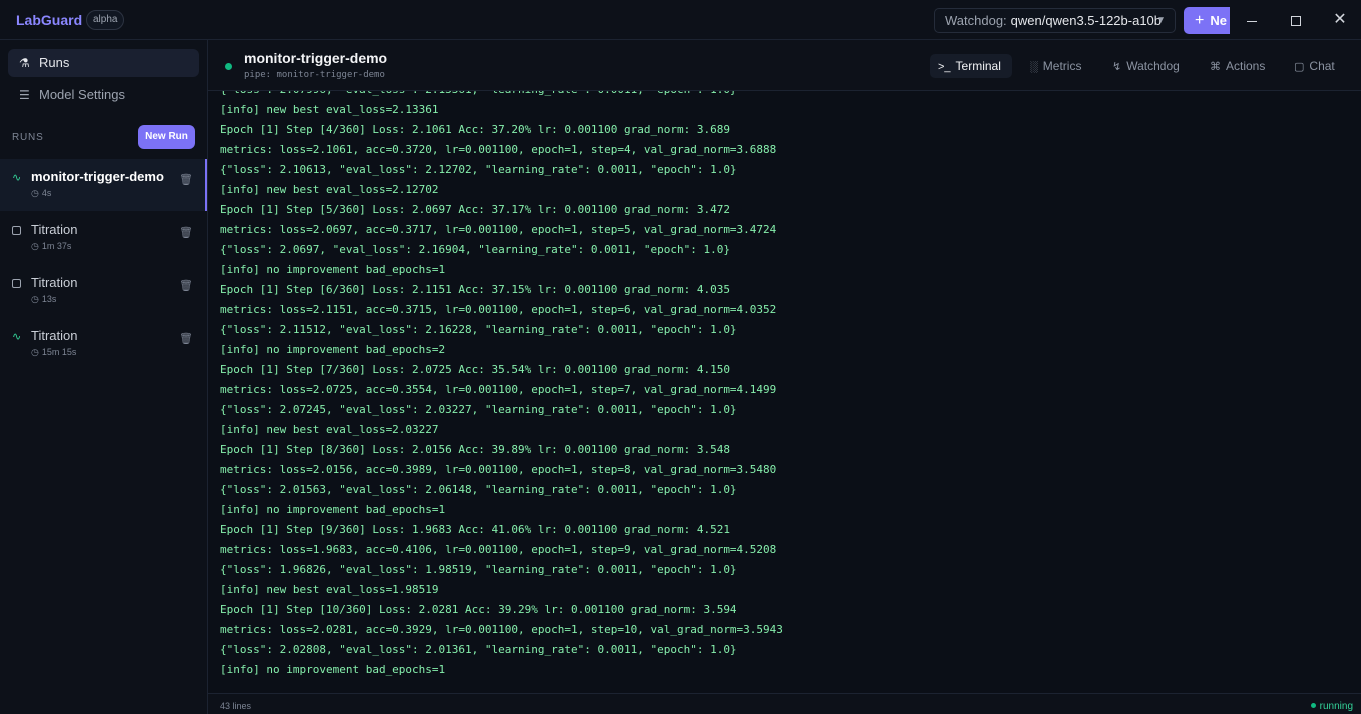  I want to click on tab-metrics: ░ Metrics, so click(1058, 66).